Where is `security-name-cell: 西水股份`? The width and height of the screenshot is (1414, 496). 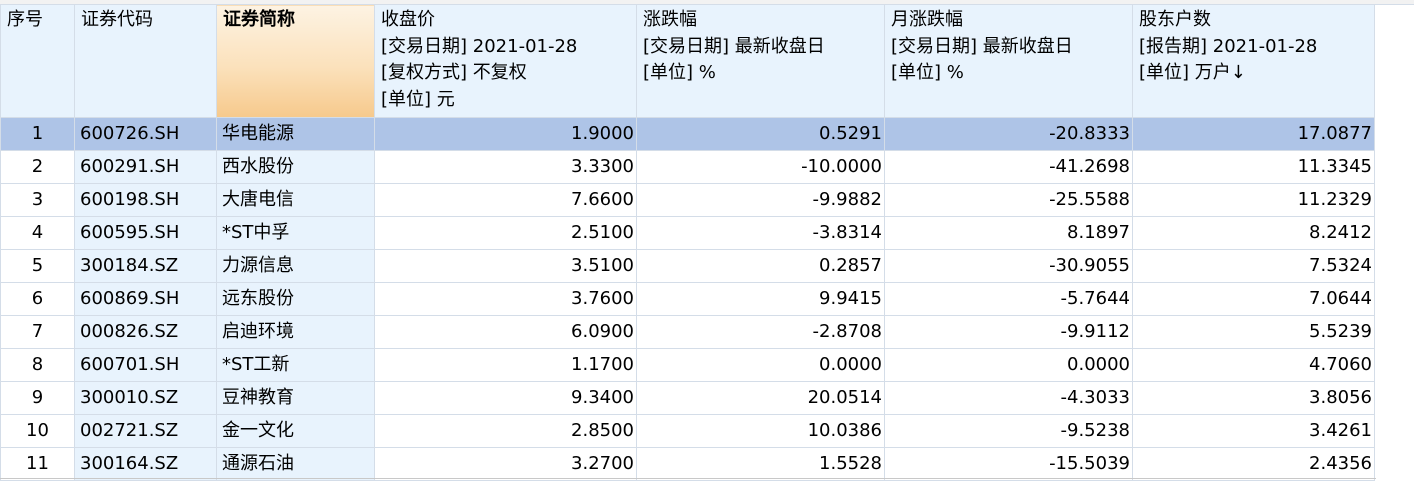
security-name-cell: 西水股份 is located at coordinates (295, 167).